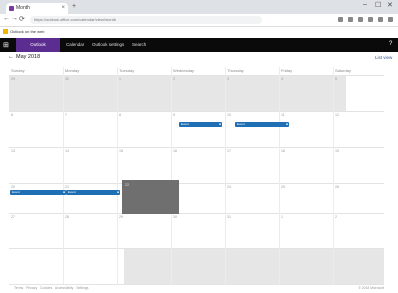 The image size is (398, 293). I want to click on day-number: 6, so click(12, 115).